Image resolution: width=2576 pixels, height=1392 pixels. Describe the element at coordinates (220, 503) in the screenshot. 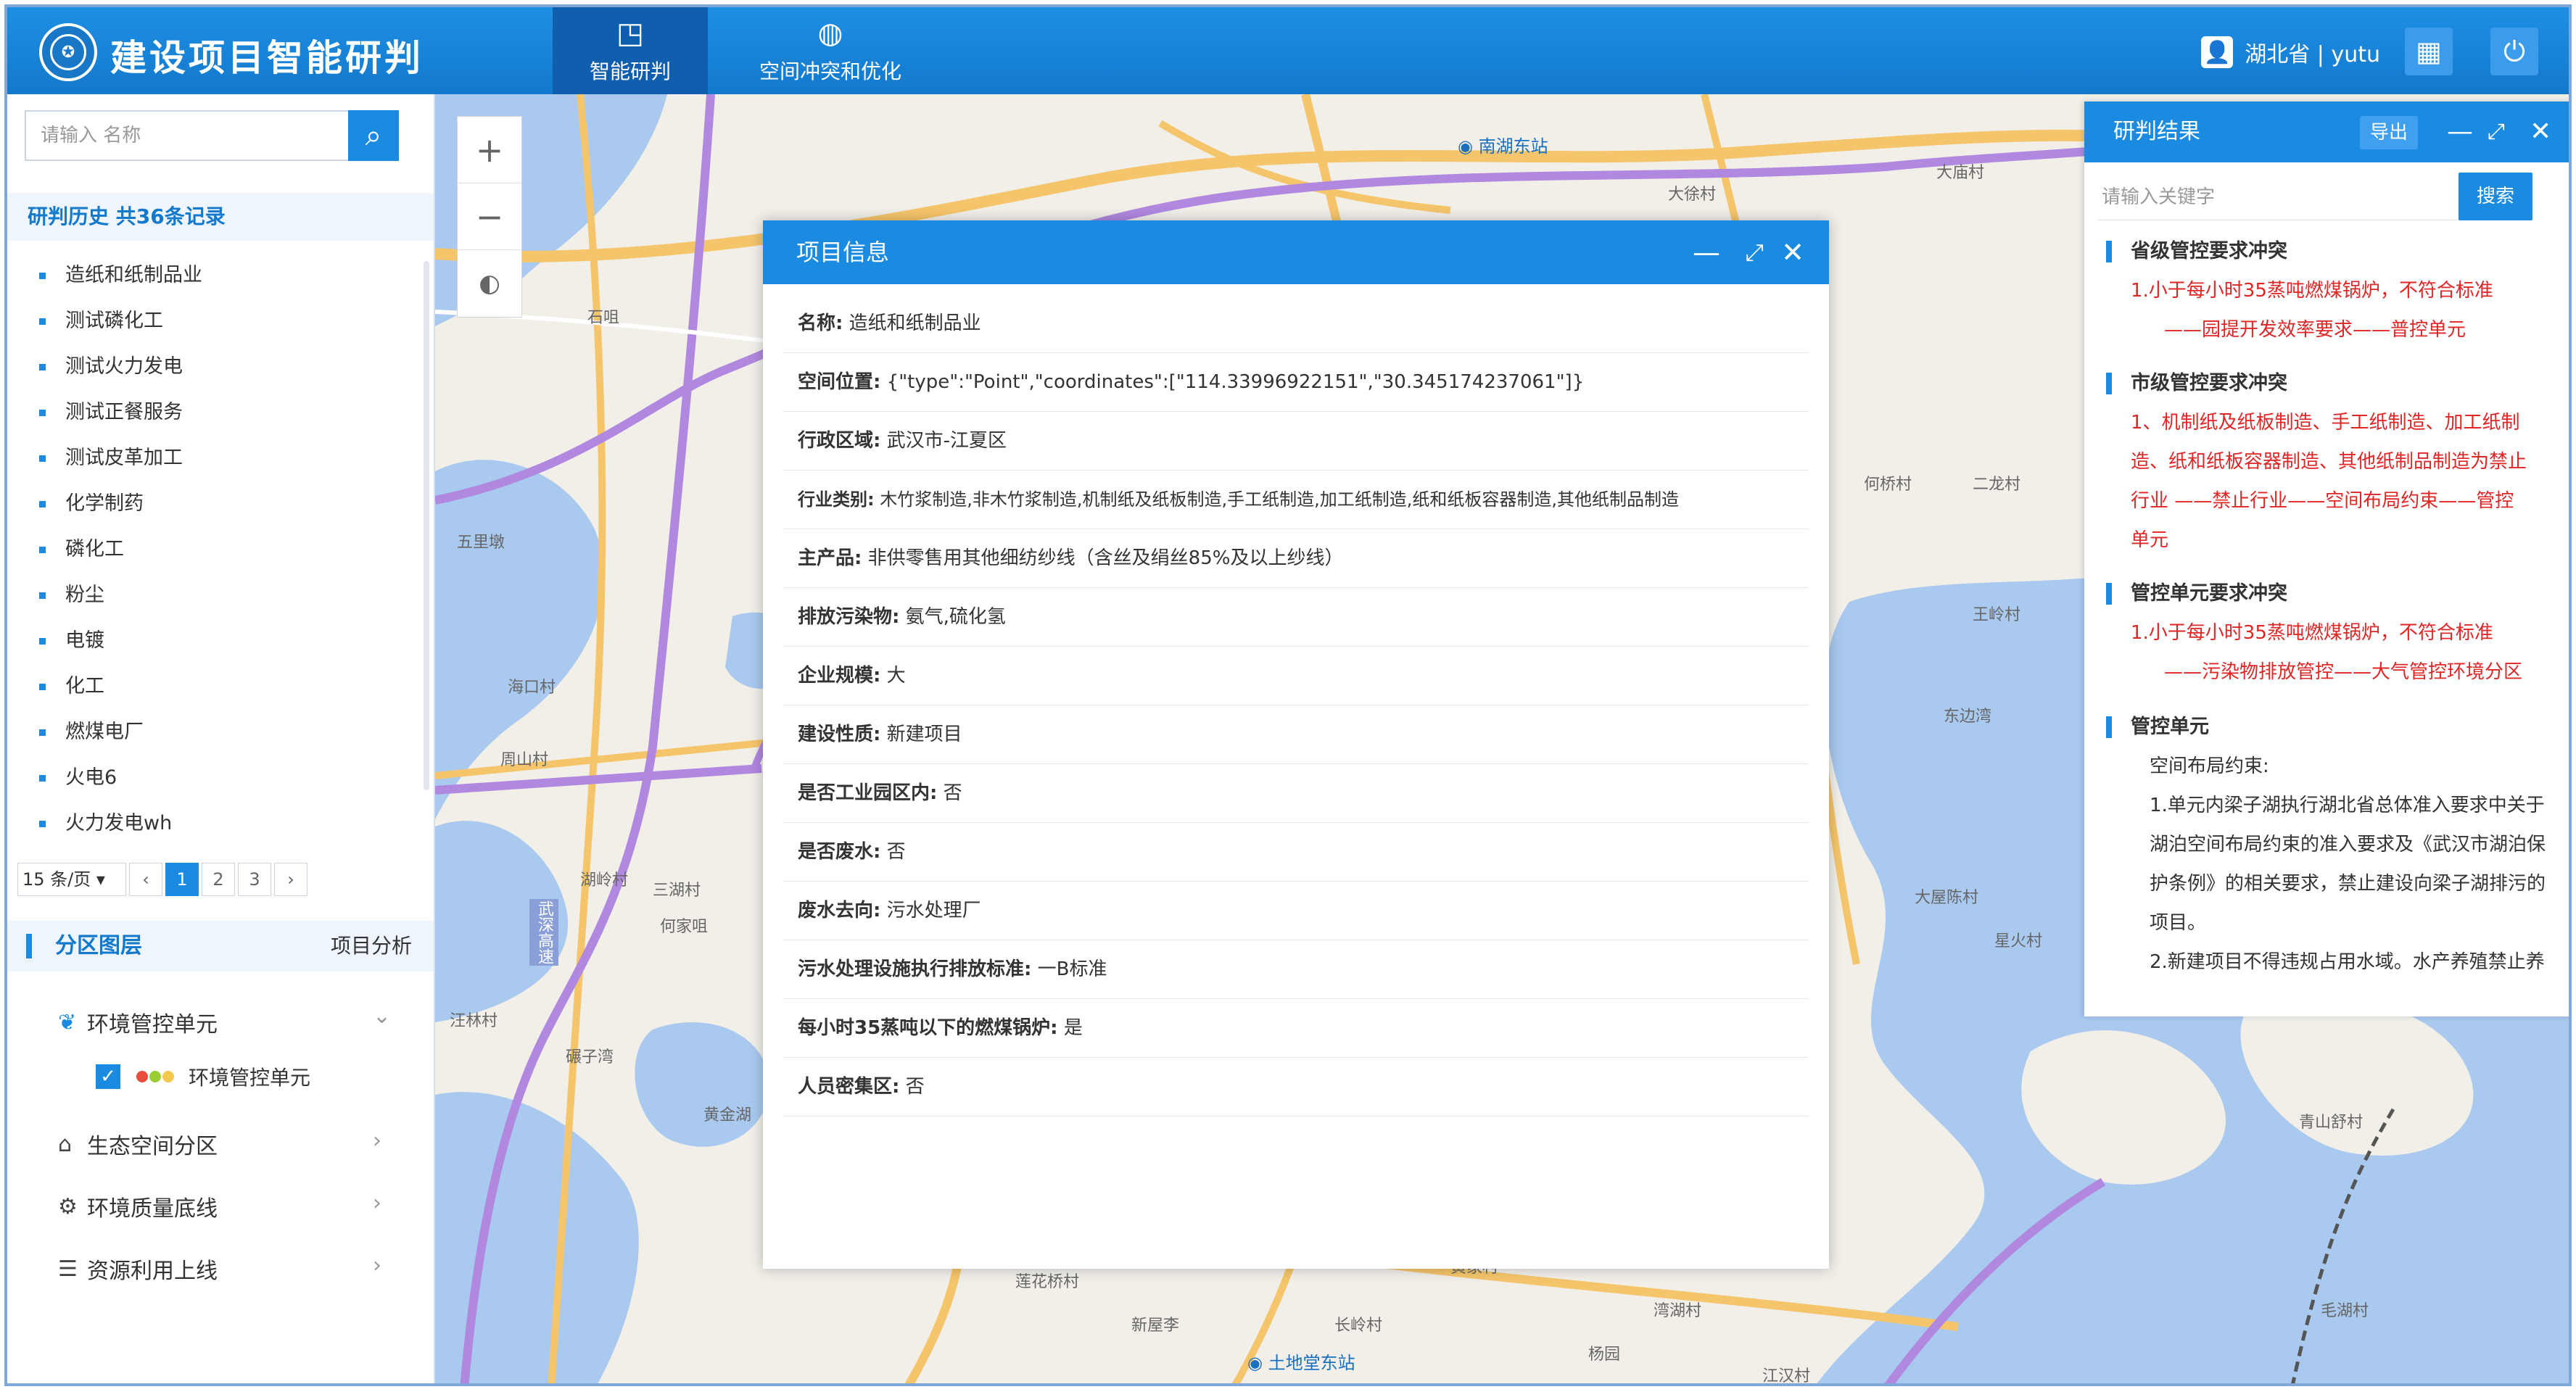

I see `history-item: 化学制药` at that location.